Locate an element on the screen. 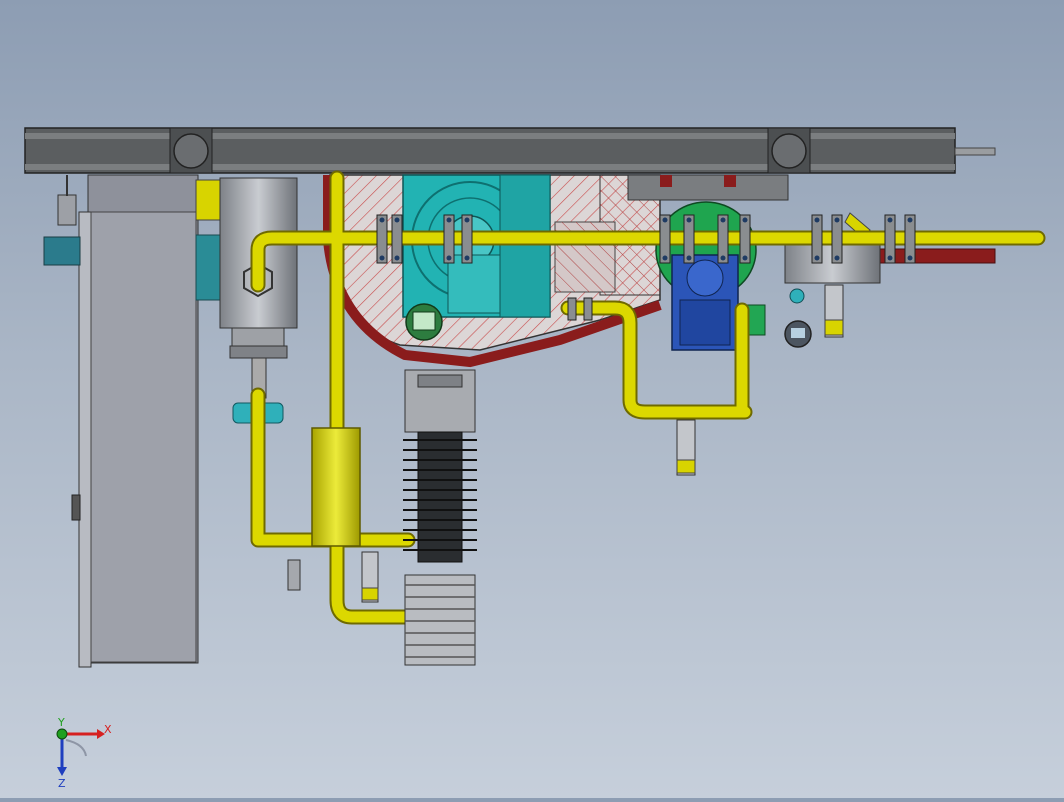  cyan-pump is located at coordinates (476, 246).